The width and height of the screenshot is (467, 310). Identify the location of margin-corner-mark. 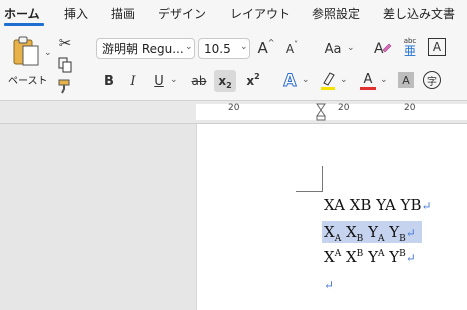
(309, 179).